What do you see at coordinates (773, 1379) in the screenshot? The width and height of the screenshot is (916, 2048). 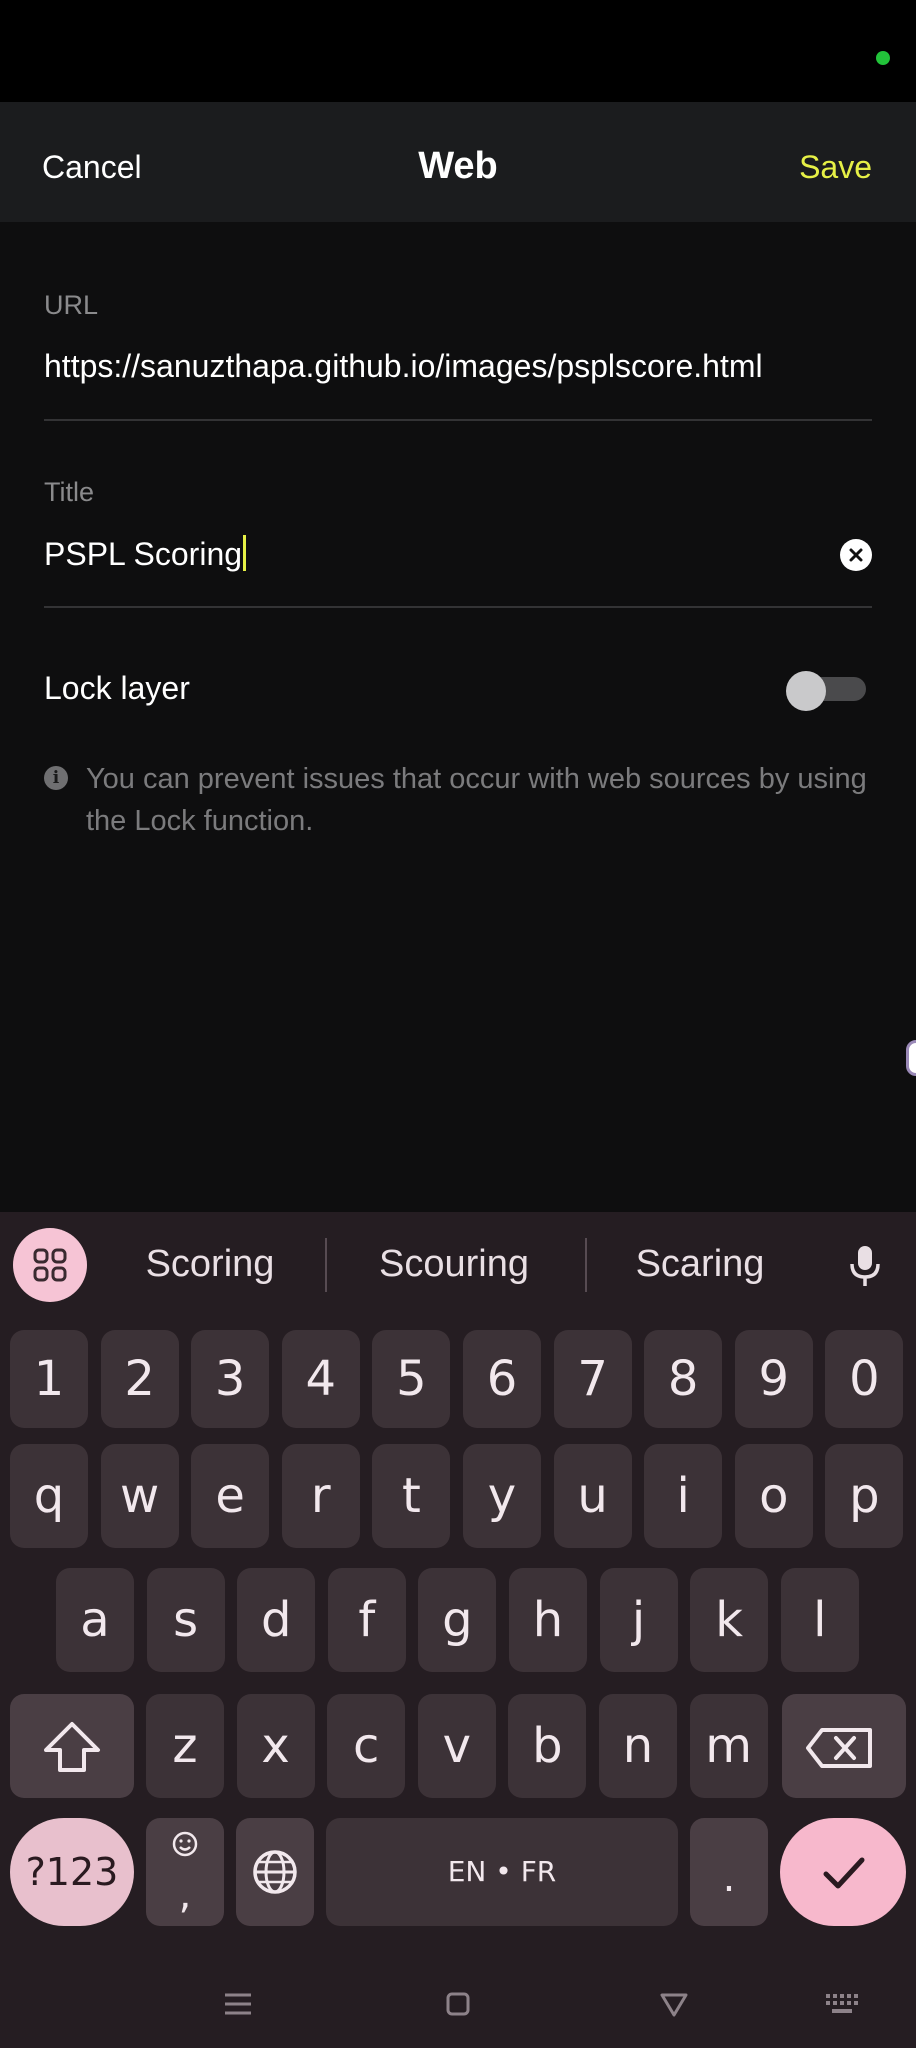 I see `key-9: 9` at bounding box center [773, 1379].